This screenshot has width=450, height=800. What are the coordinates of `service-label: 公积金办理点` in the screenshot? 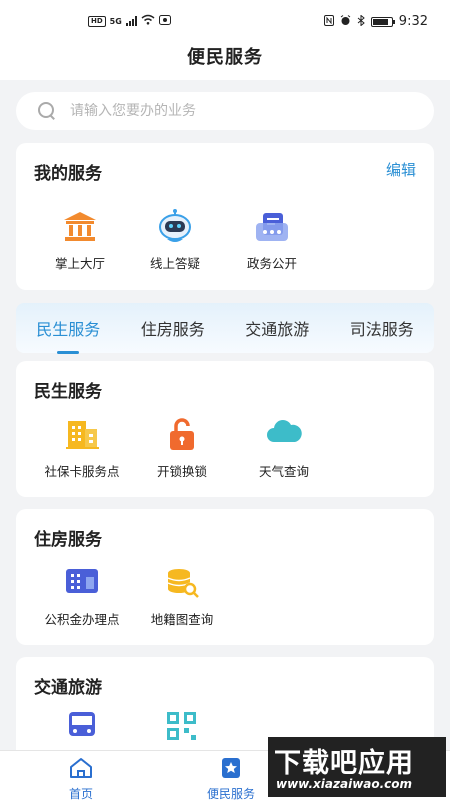 It's located at (82, 619).